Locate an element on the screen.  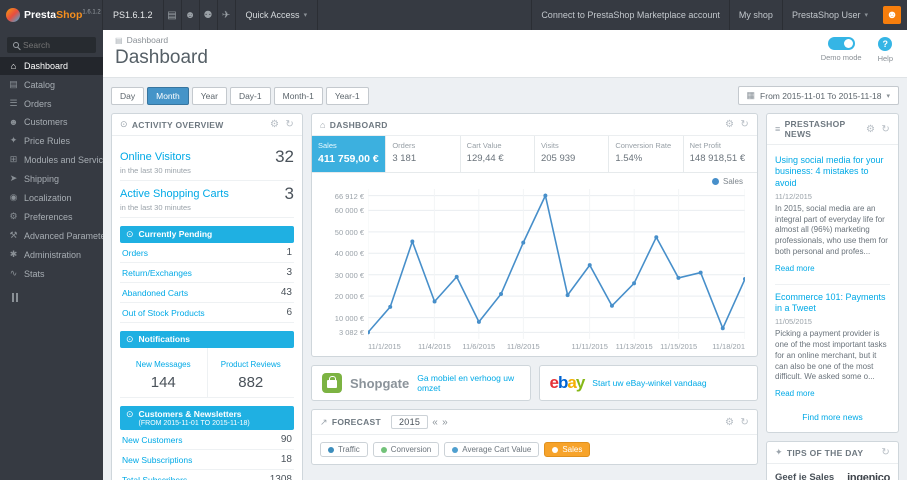
kpi-value: 205 939 is located at coordinates (558, 158).